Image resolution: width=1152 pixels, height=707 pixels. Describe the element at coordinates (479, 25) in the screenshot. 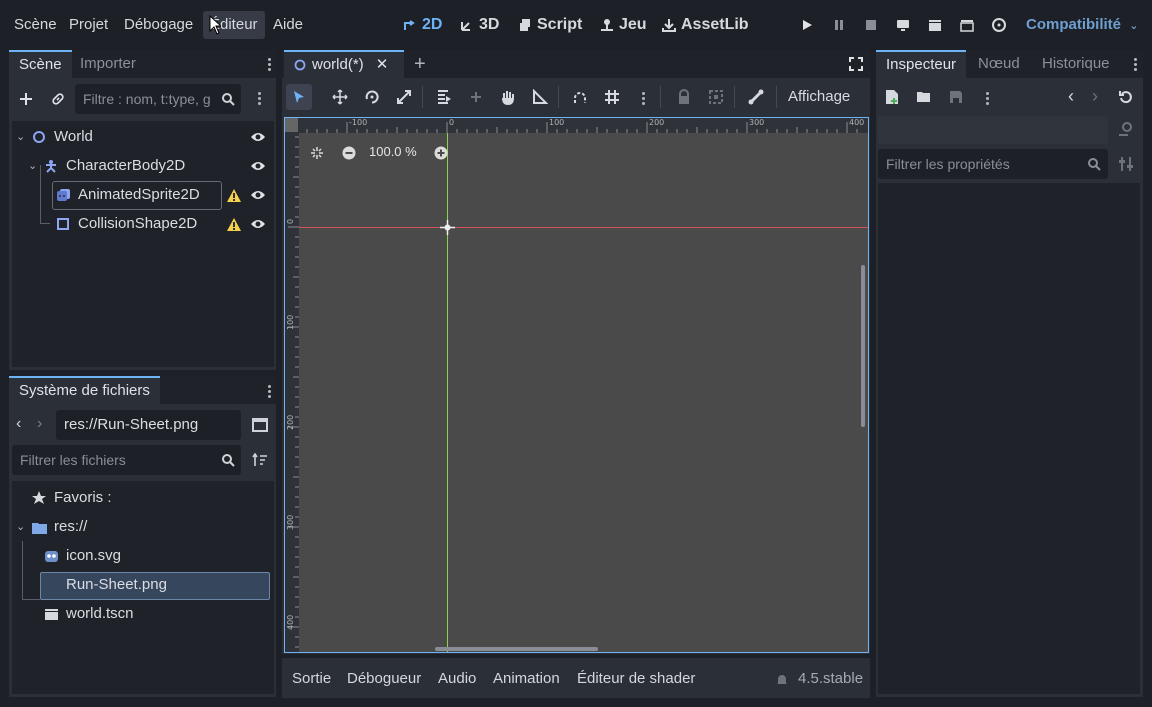

I see `workspace-3d-button: 3D` at that location.